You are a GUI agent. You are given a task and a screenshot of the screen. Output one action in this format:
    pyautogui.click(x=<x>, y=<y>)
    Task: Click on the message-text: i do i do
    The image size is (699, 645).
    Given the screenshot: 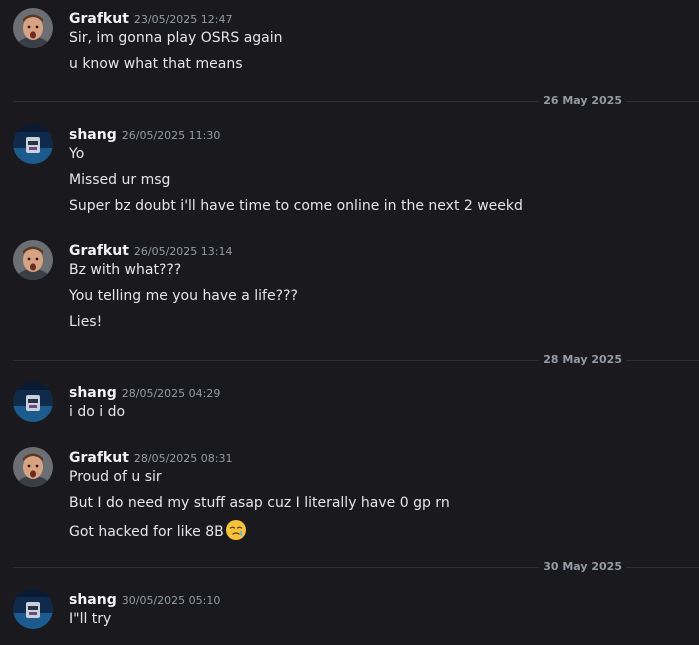 What is the action you would take?
    pyautogui.click(x=97, y=412)
    